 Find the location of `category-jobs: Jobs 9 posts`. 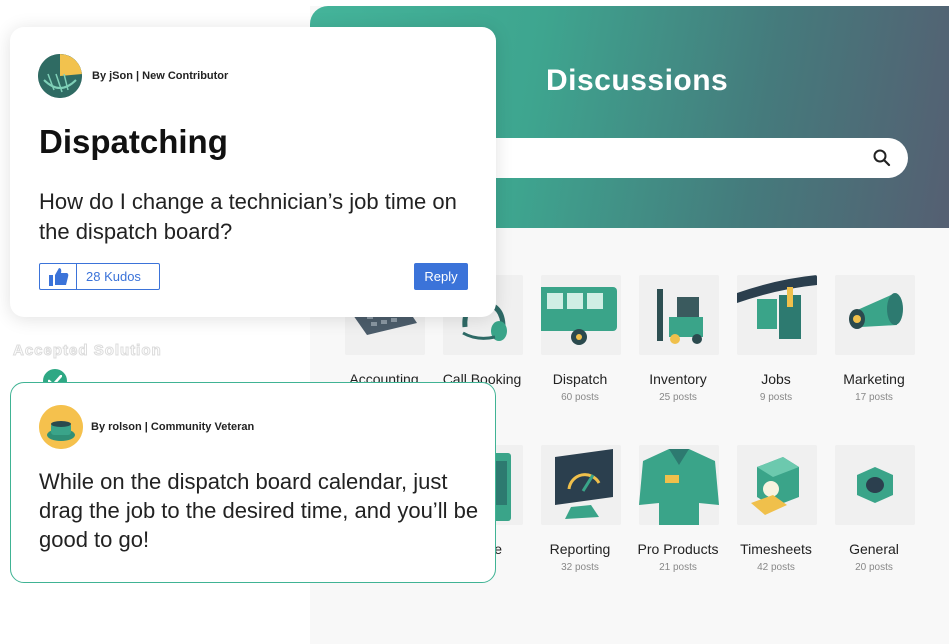

category-jobs: Jobs 9 posts is located at coordinates (776, 345).